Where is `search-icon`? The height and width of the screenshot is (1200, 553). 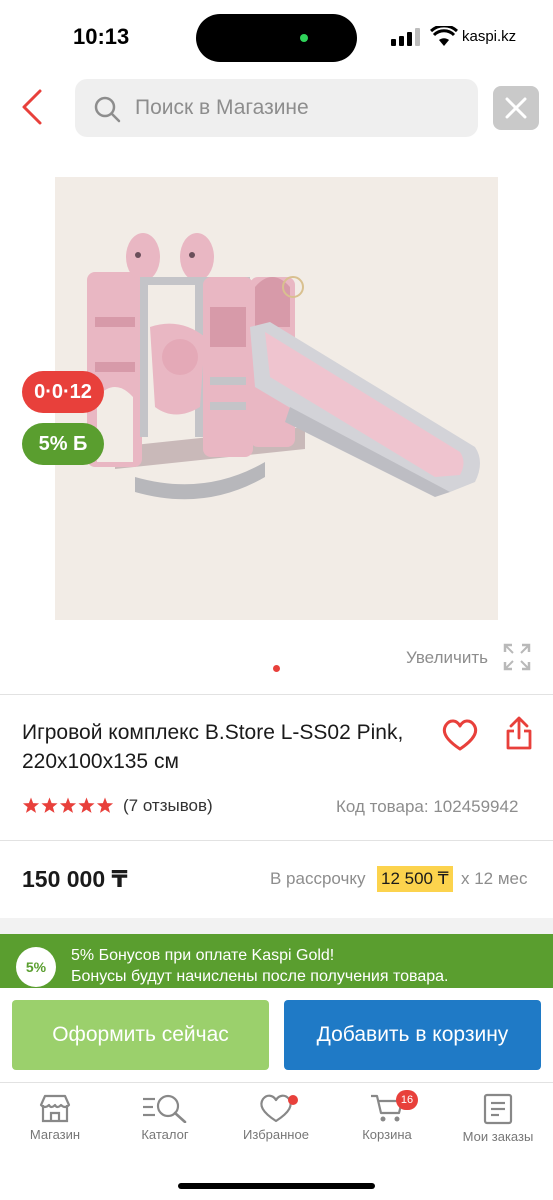 search-icon is located at coordinates (107, 109).